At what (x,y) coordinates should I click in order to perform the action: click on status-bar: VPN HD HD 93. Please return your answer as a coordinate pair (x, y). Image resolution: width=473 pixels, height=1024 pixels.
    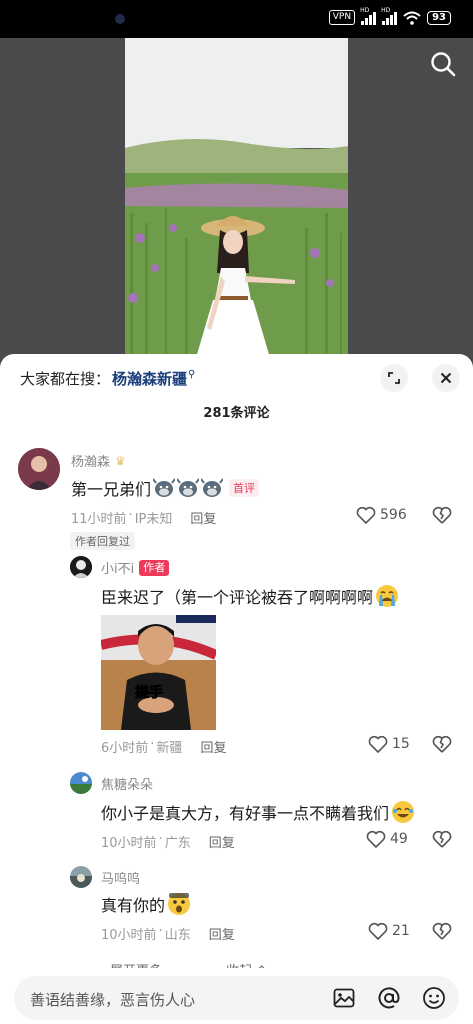
    Looking at the image, I should click on (236, 19).